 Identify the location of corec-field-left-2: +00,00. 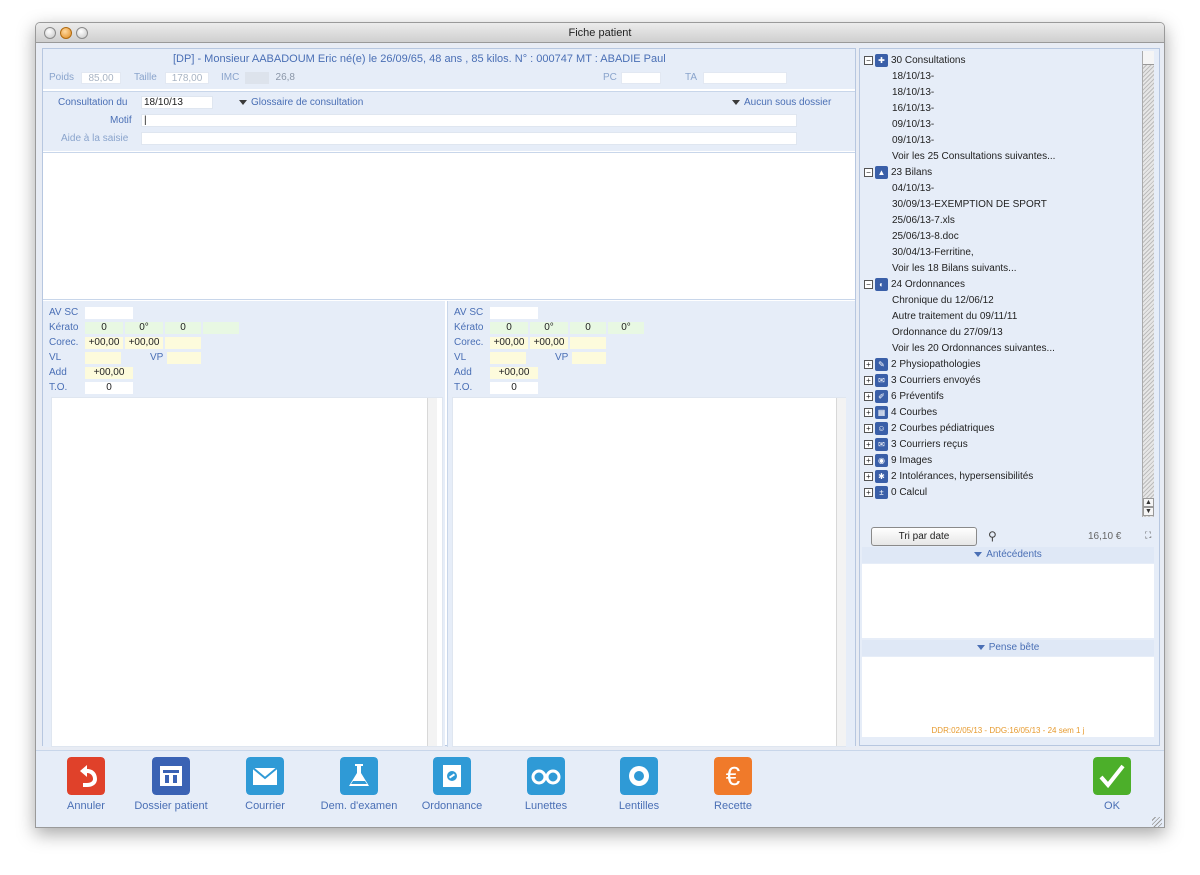
(144, 343).